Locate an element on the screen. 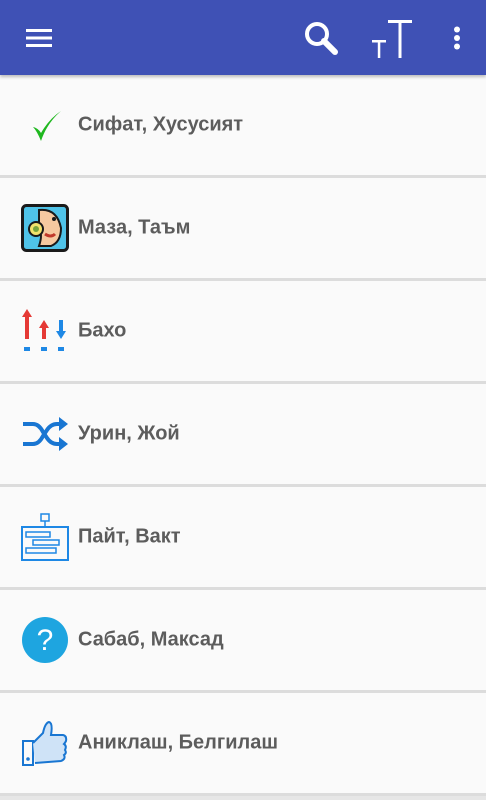 The image size is (486, 800). list-item-label: Аниклаш, Белгилаш is located at coordinates (178, 742).